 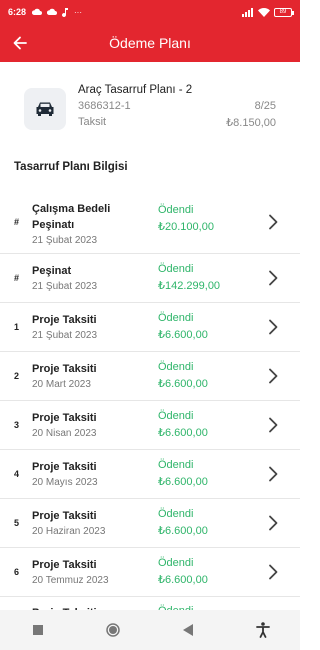 What do you see at coordinates (265, 106) in the screenshot?
I see `installment-progress: 8/25` at bounding box center [265, 106].